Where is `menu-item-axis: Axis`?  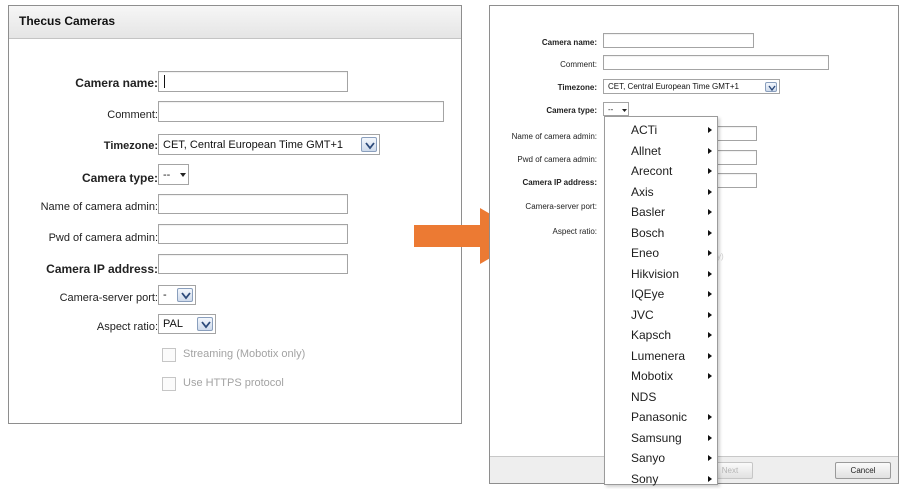 menu-item-axis: Axis is located at coordinates (661, 192).